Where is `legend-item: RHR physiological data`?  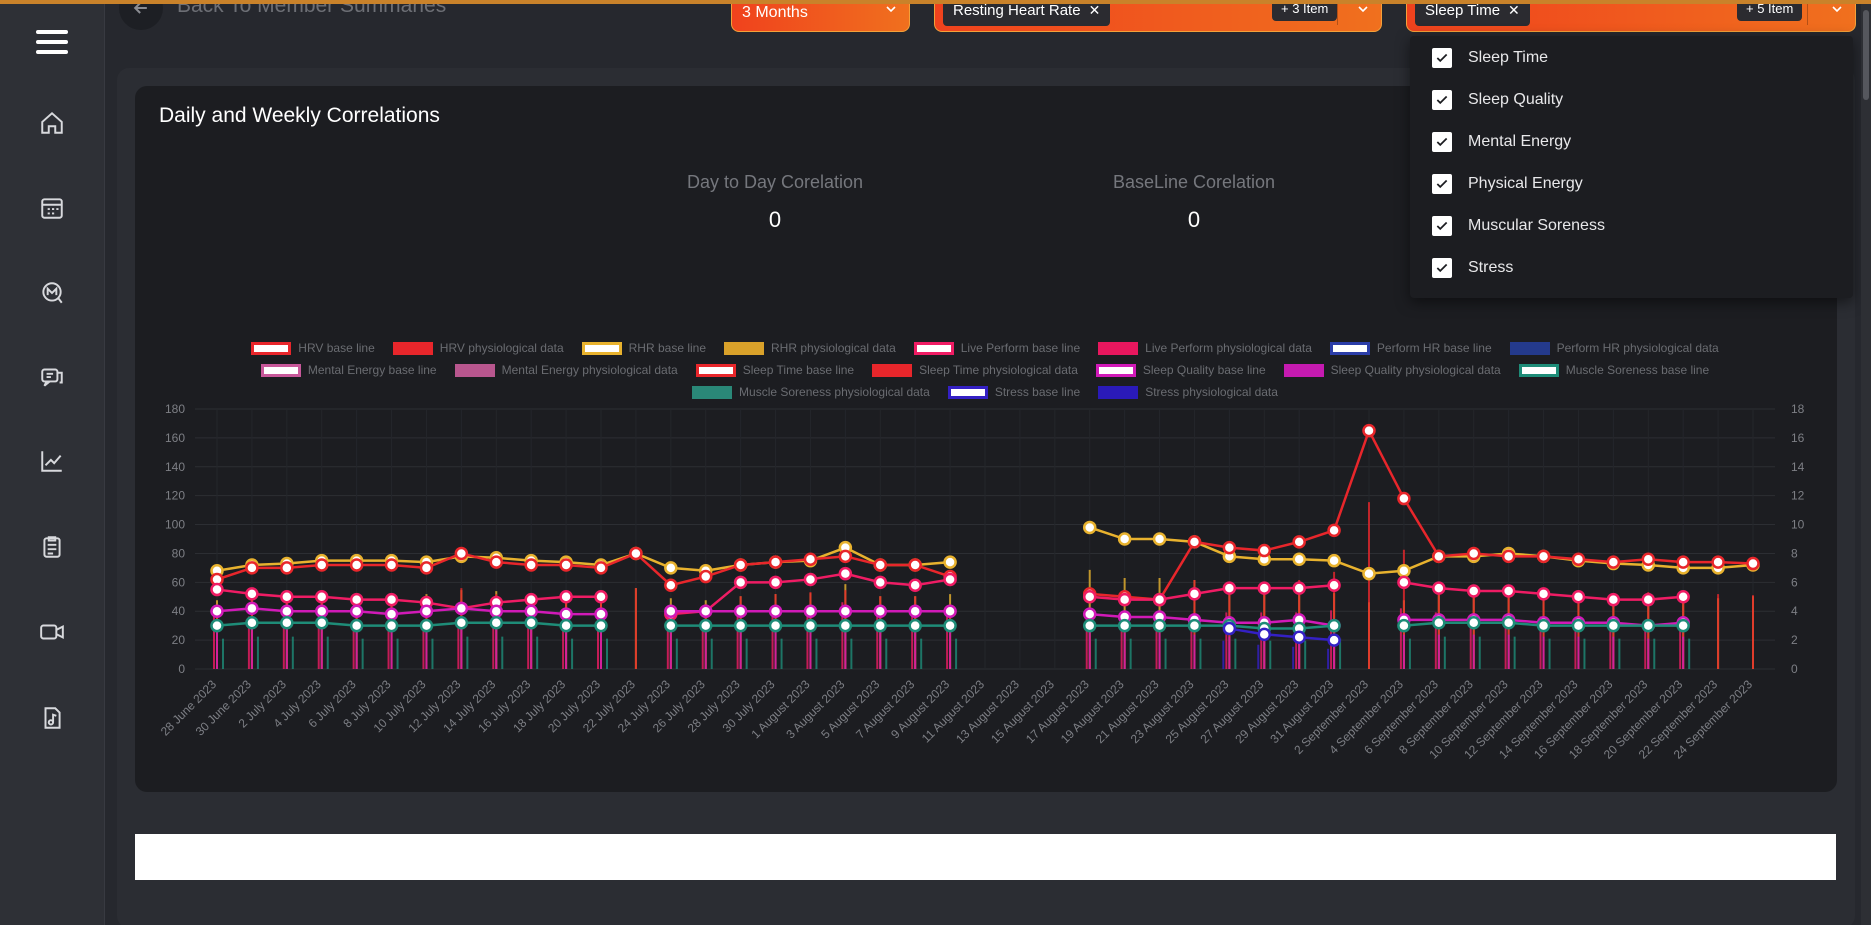
legend-item: RHR physiological data is located at coordinates (810, 348).